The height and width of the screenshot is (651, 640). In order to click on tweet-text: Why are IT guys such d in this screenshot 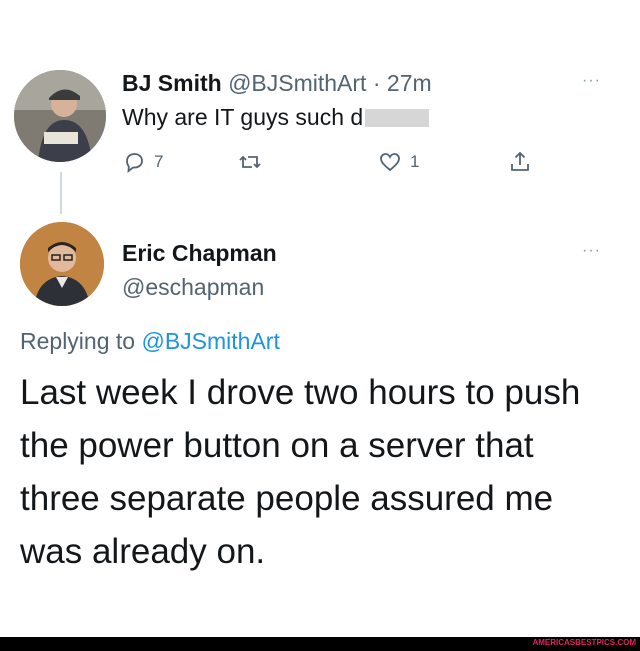, I will do `click(276, 117)`.